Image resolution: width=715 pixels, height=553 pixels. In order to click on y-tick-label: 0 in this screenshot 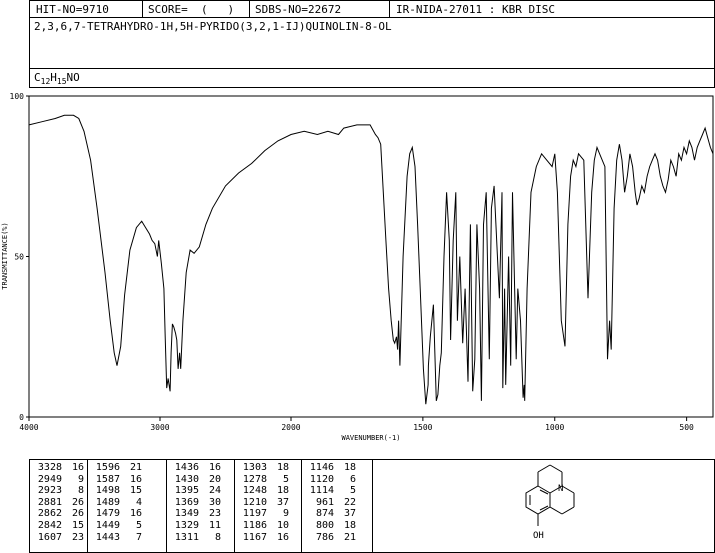, I will do `click(21, 417)`.